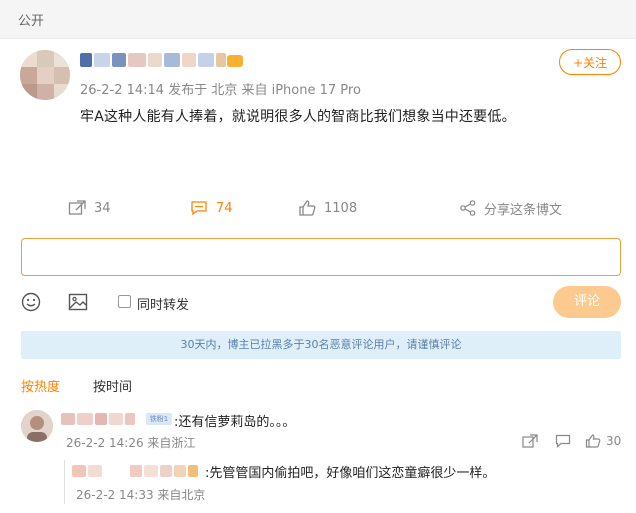 This screenshot has width=636, height=513. Describe the element at coordinates (220, 90) in the screenshot. I see `post-meta: 26-2-2 14:14 发布于 北京 来自 iPhone 17 Pro` at that location.